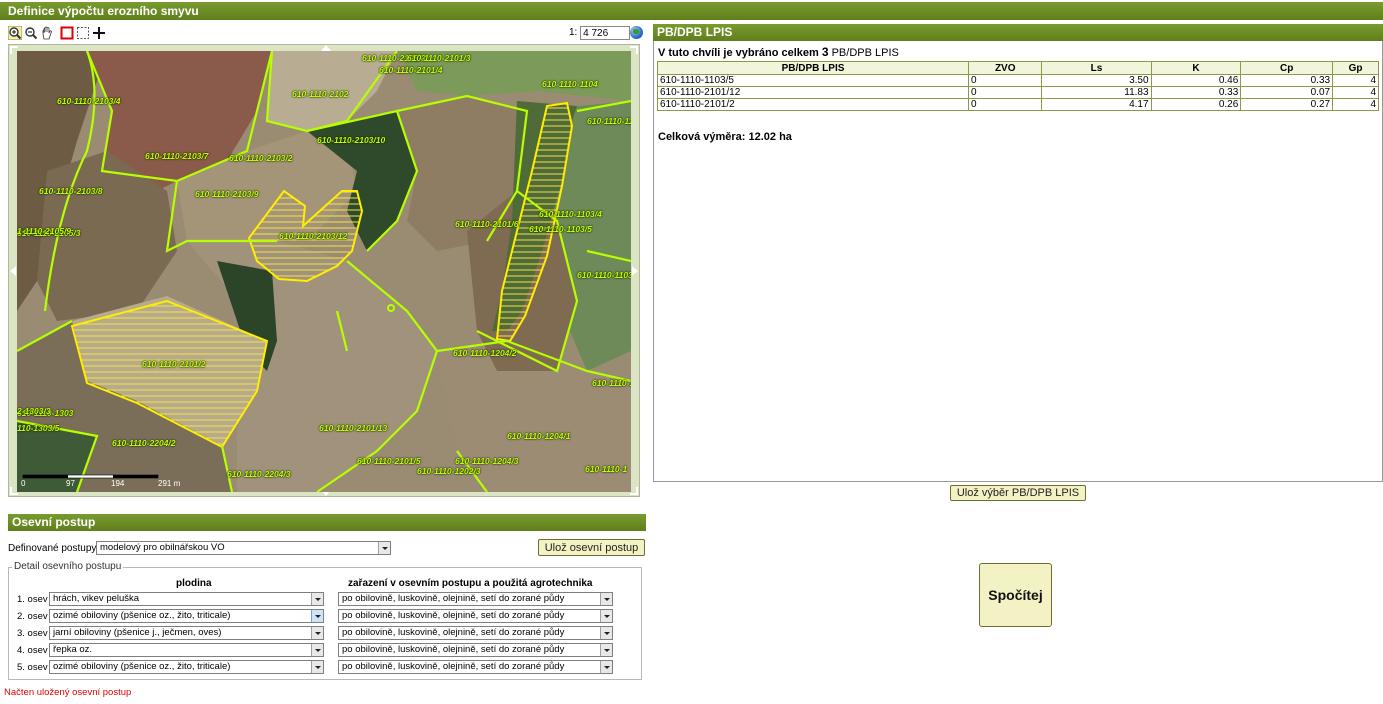 The image size is (1383, 704). I want to click on column-header: ZVO, so click(1005, 68).